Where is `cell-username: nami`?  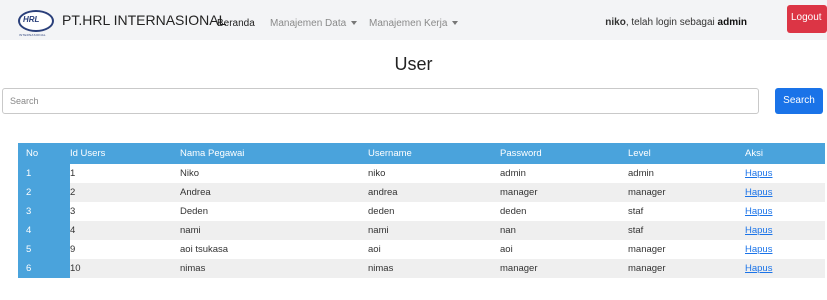
cell-username: nami is located at coordinates (434, 230).